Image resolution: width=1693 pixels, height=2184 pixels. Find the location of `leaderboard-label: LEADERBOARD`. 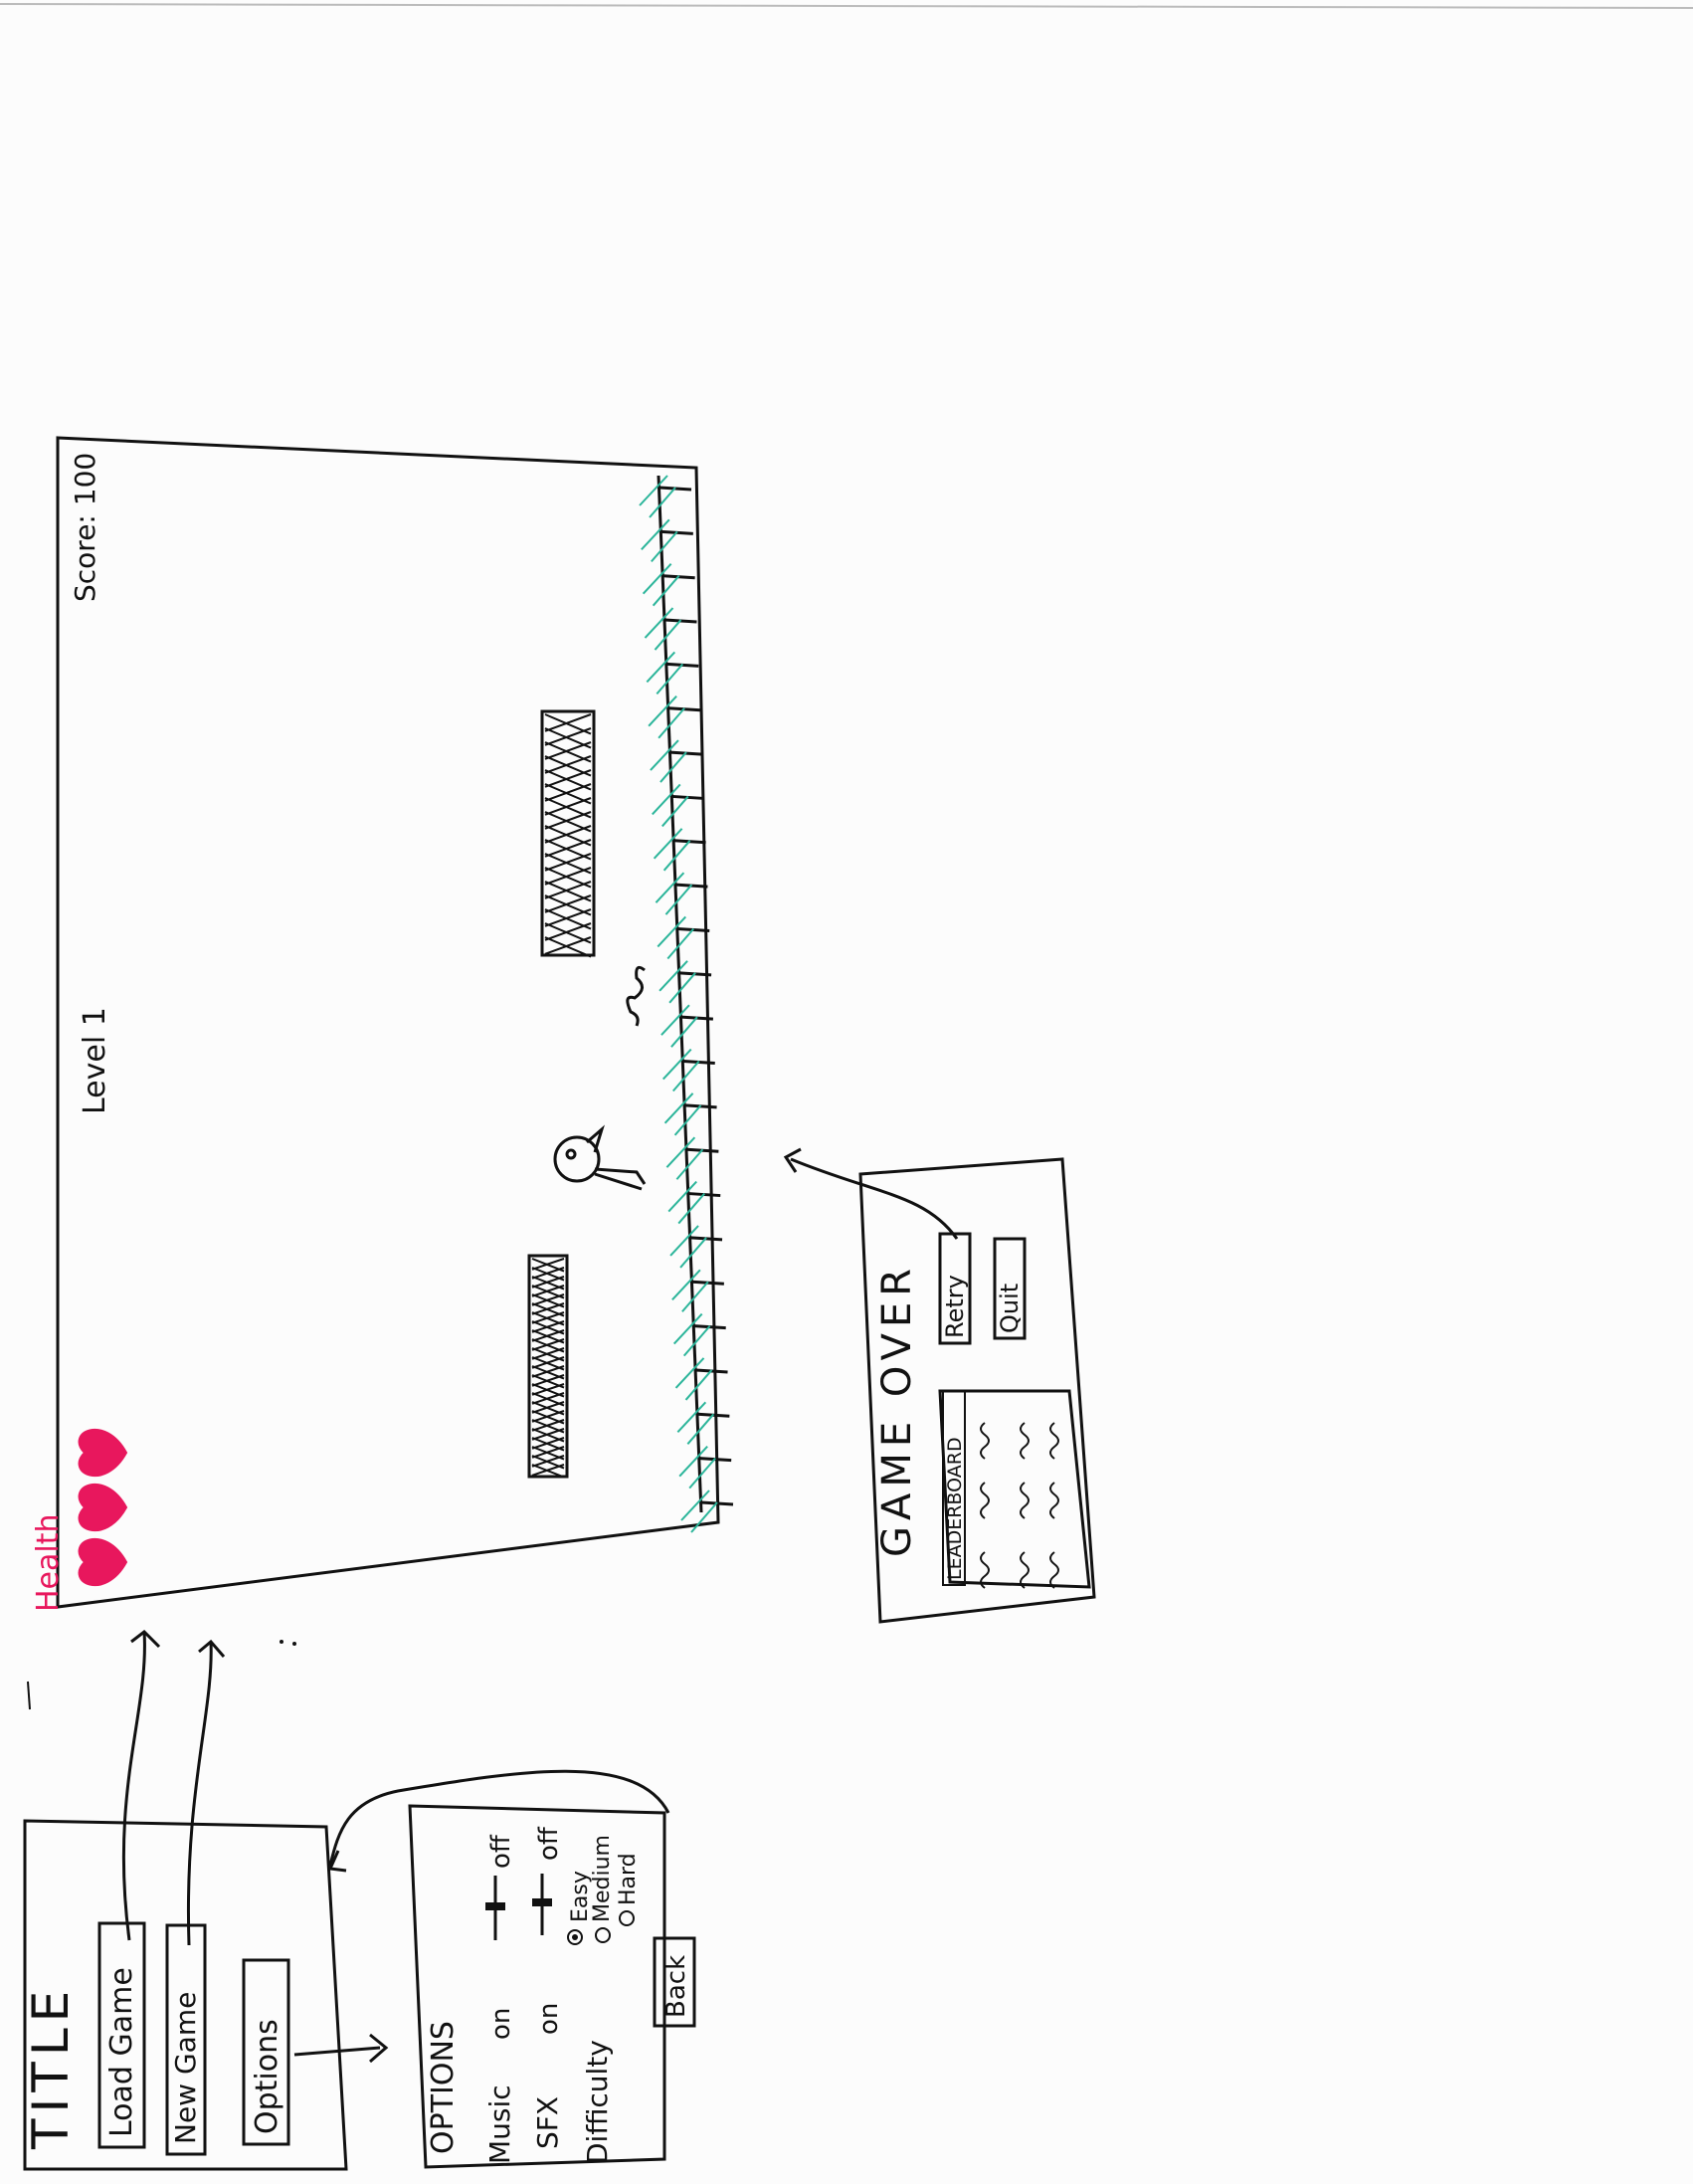

leaderboard-label: LEADERBOARD is located at coordinates (955, 1508).